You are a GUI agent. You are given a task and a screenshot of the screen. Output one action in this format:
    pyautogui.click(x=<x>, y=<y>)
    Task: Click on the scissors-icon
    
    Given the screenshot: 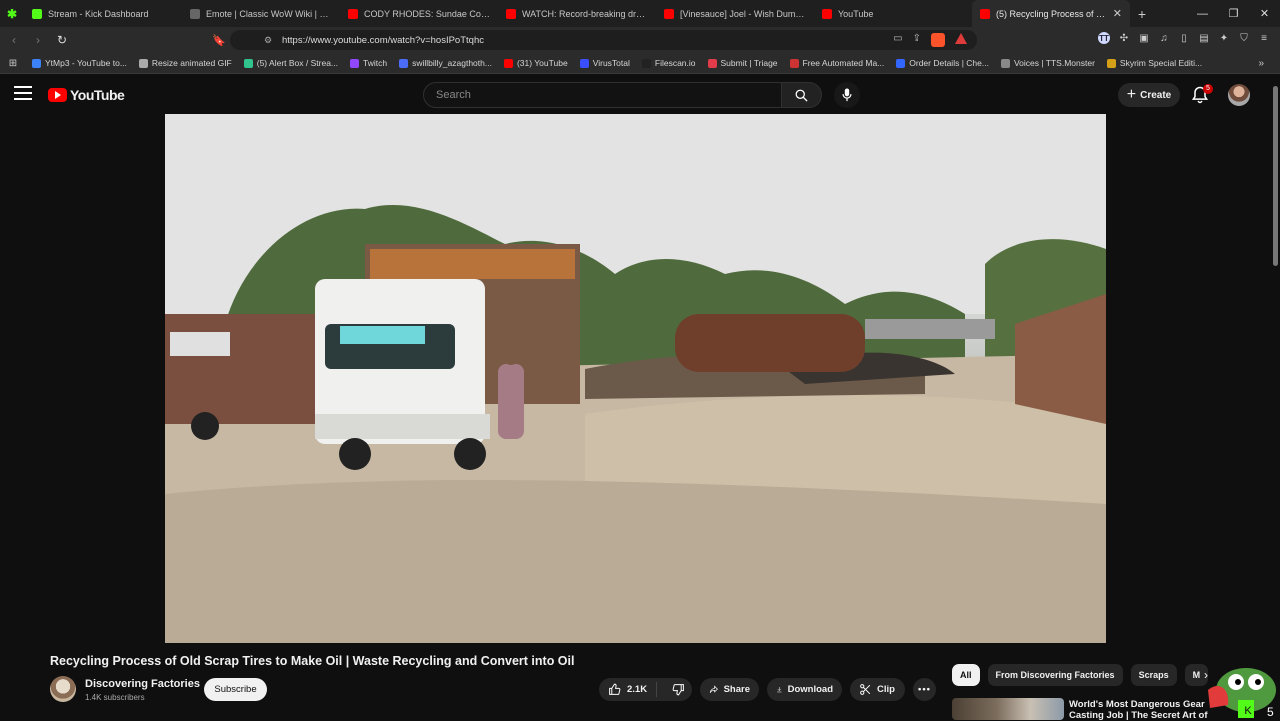 What is the action you would take?
    pyautogui.click(x=865, y=689)
    